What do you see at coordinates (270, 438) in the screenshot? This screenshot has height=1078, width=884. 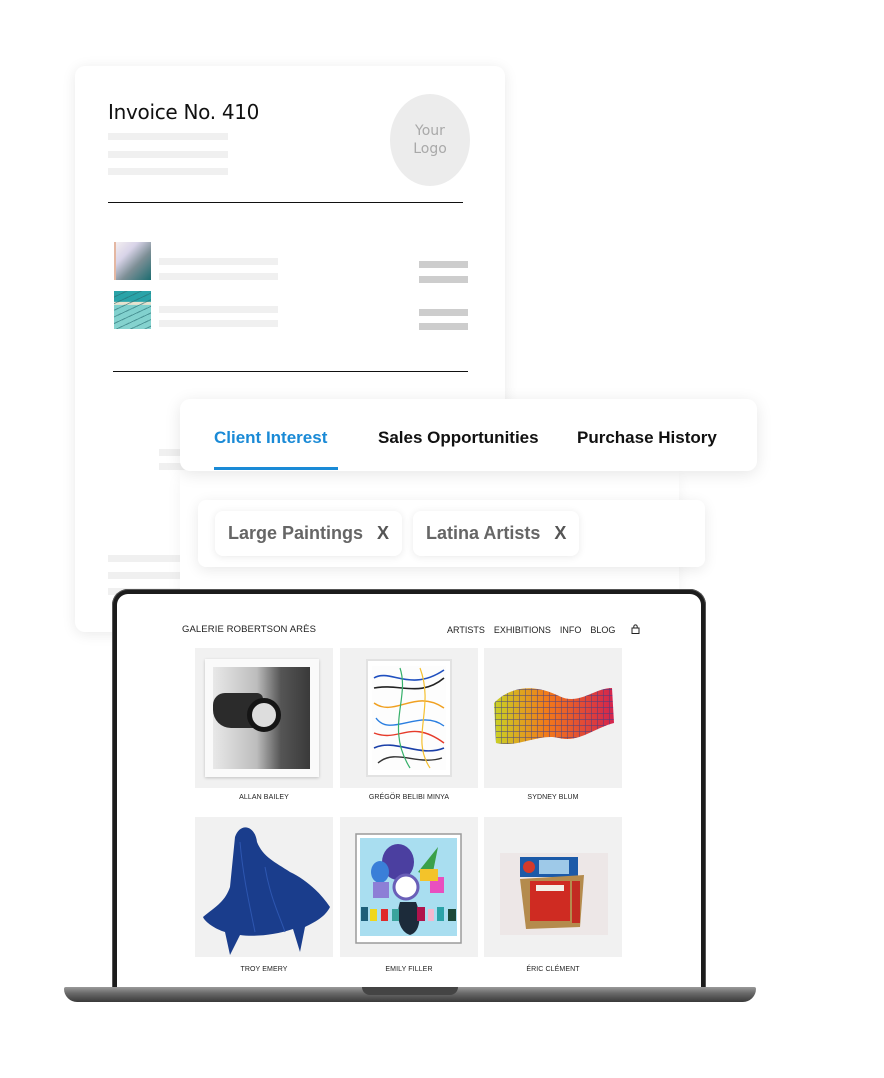 I see `tab-client-interest: Client Interest` at bounding box center [270, 438].